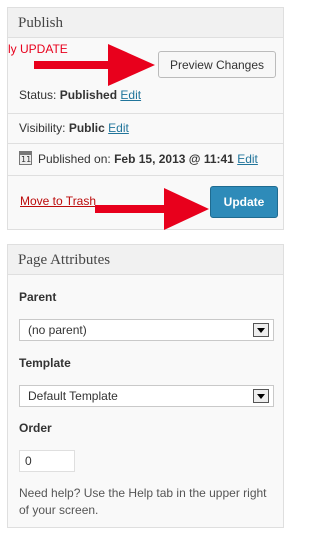 The width and height of the screenshot is (320, 534). I want to click on status-value: Published, so click(88, 95).